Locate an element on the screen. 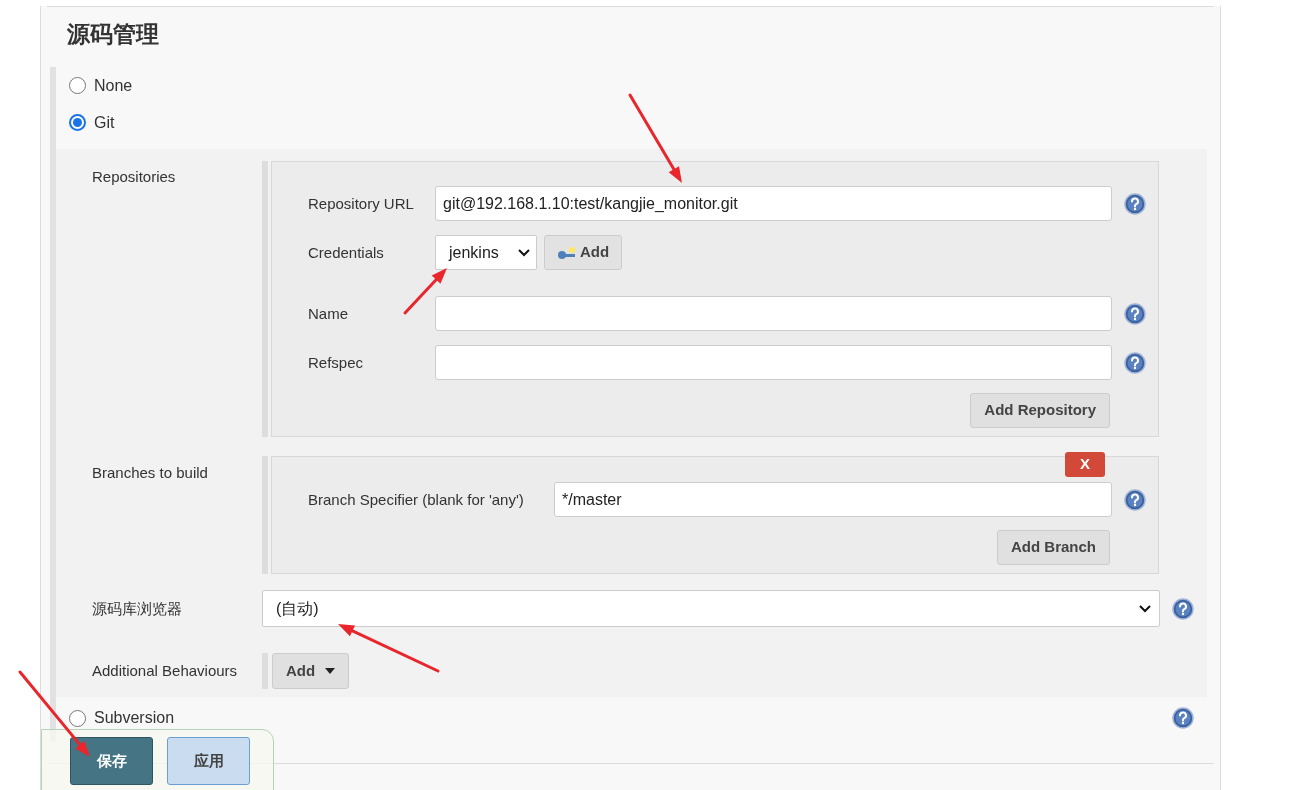 This screenshot has height=790, width=1312. add-branch-button: Add Branch is located at coordinates (1053, 547).